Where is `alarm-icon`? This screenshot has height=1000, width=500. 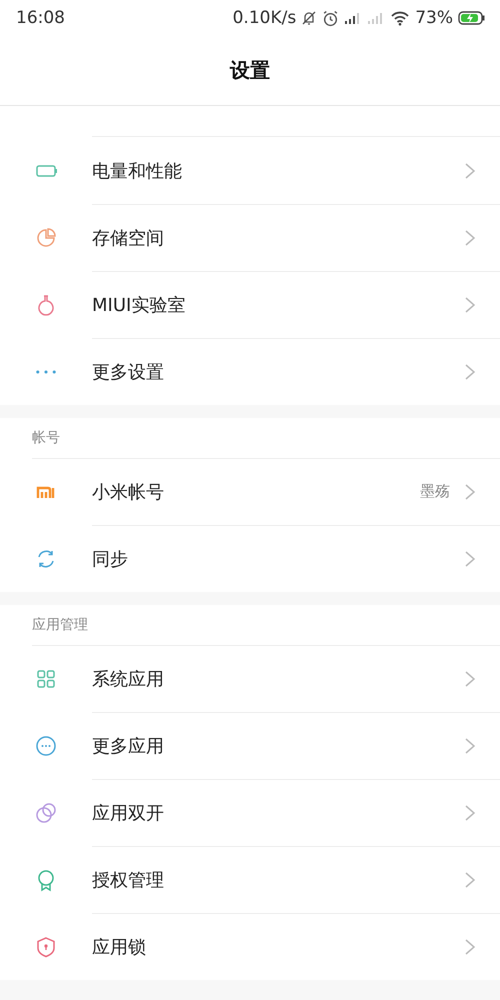 alarm-icon is located at coordinates (331, 18).